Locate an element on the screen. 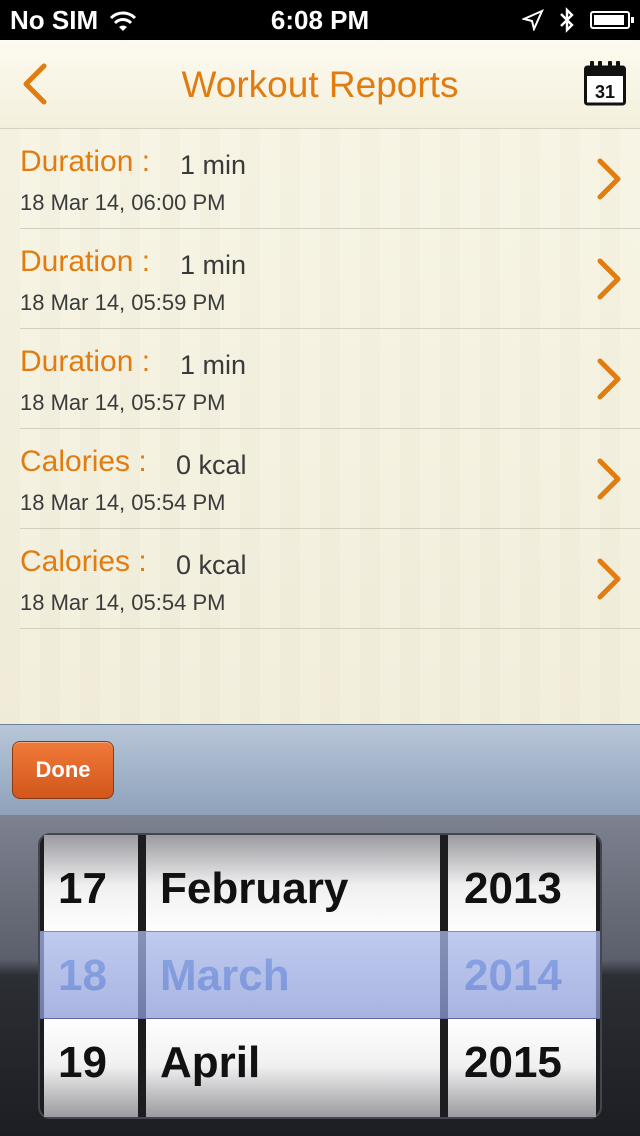 Image resolution: width=640 pixels, height=1136 pixels. picker-day-item: 19 is located at coordinates (91, 1063).